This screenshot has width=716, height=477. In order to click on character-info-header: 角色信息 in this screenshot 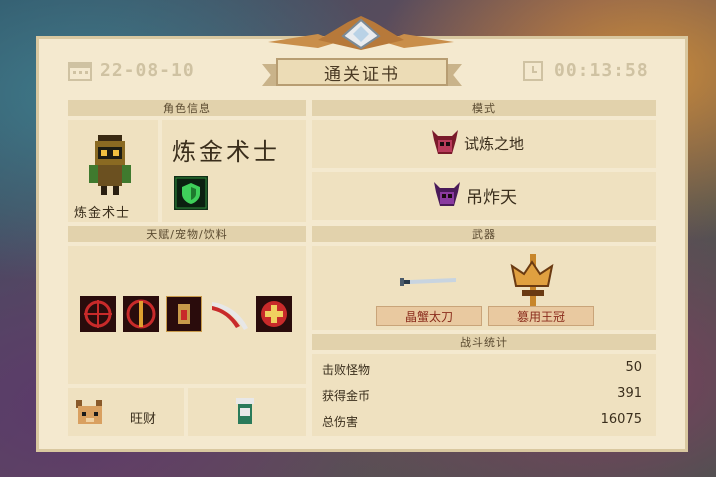, I will do `click(187, 108)`.